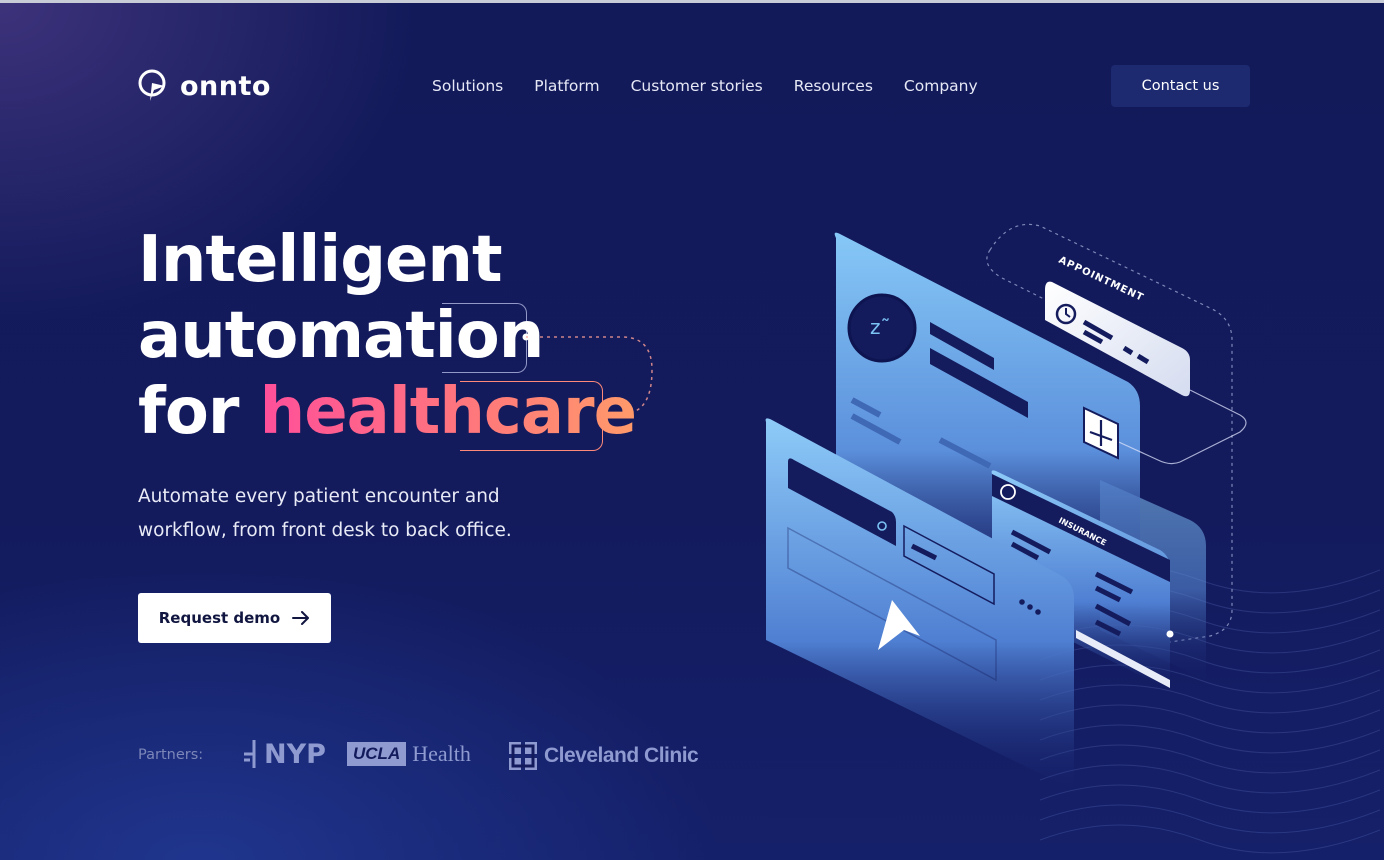  I want to click on partners-label: Partners:, so click(171, 755).